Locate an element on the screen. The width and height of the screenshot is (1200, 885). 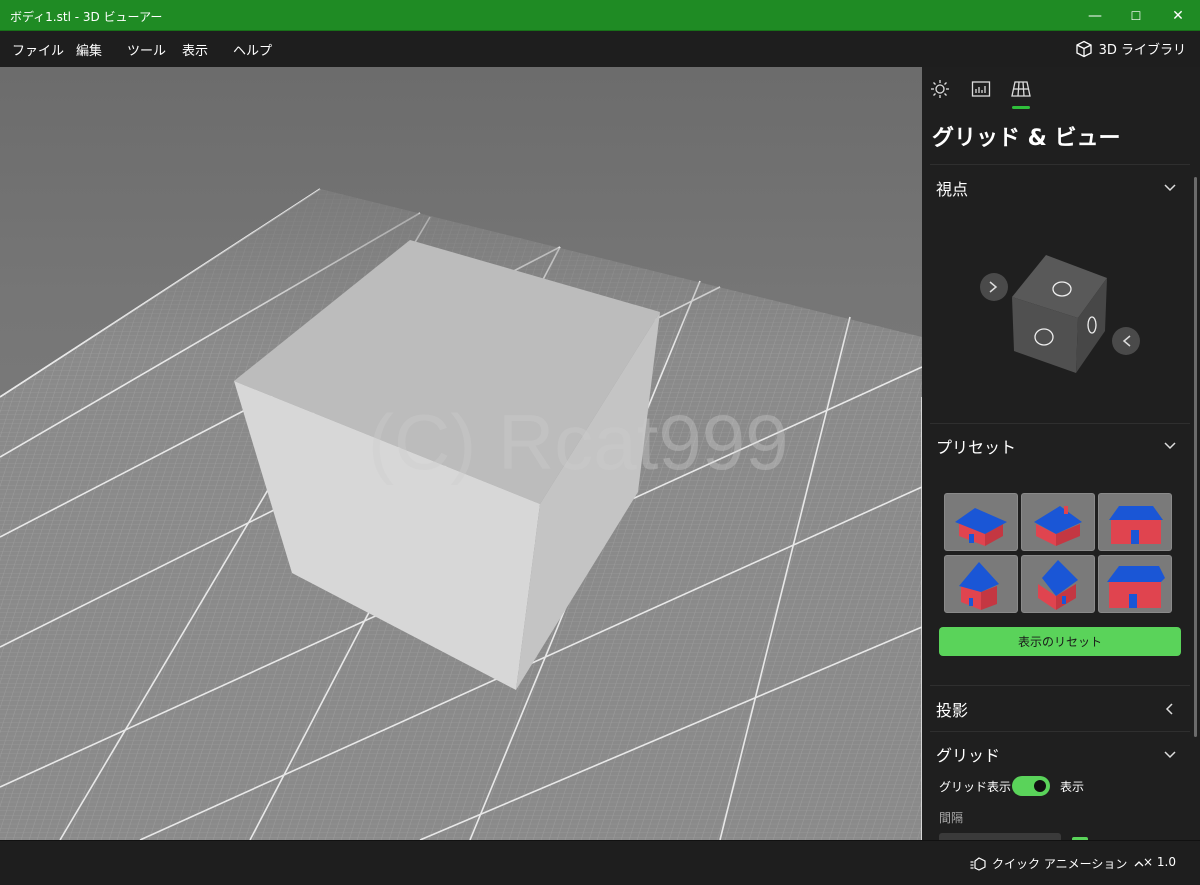
menu-tools: ツール is located at coordinates (146, 49).